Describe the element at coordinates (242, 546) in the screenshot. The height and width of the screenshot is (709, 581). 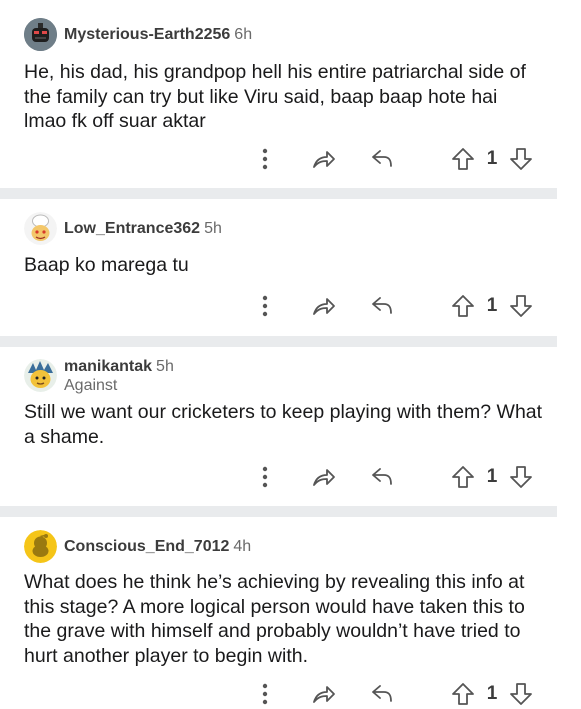
I see `timestamp: 4h` at that location.